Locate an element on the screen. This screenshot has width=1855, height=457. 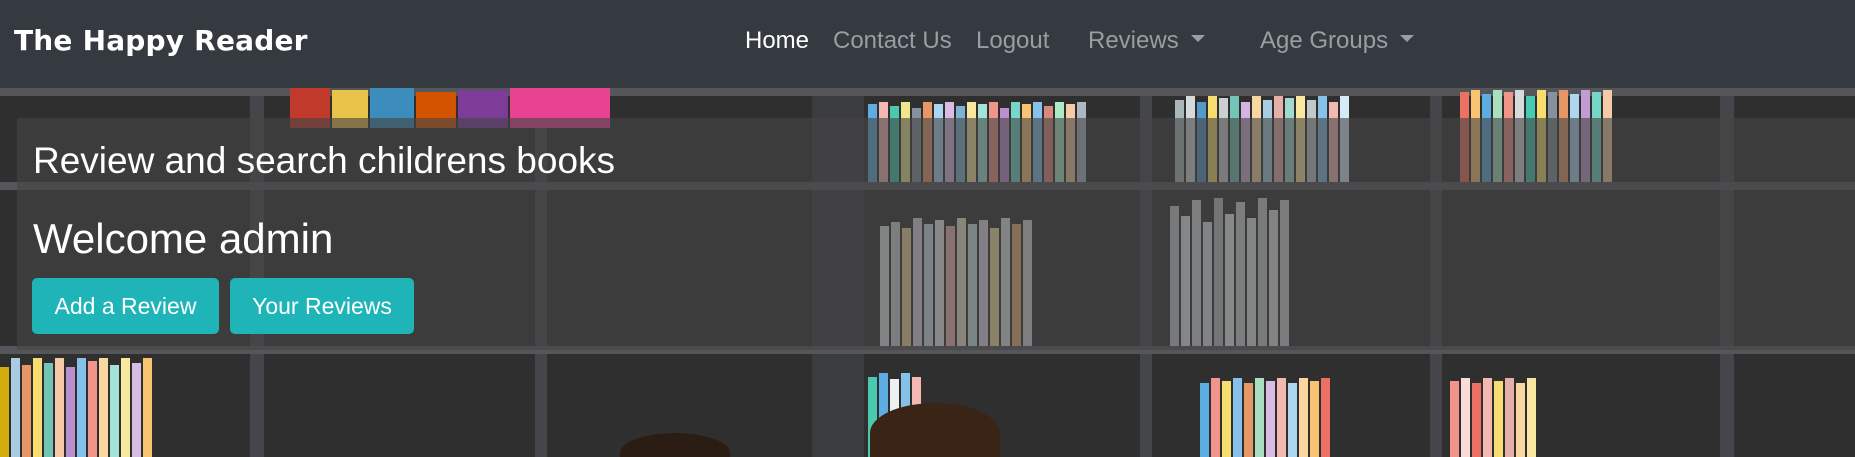
nav-age-groups-dropdown: Age Groups is located at coordinates (1337, 41).